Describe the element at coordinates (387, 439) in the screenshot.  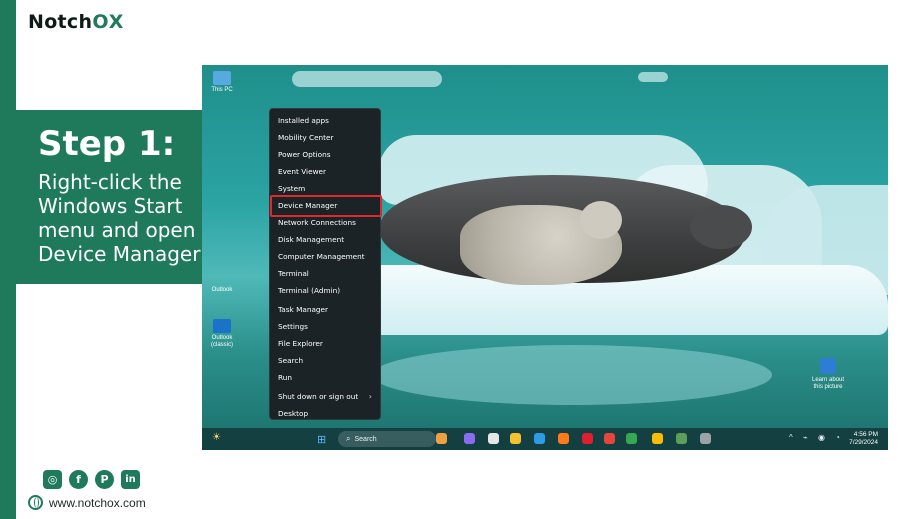
I see `taskbar-search-box: ⌕ Search` at that location.